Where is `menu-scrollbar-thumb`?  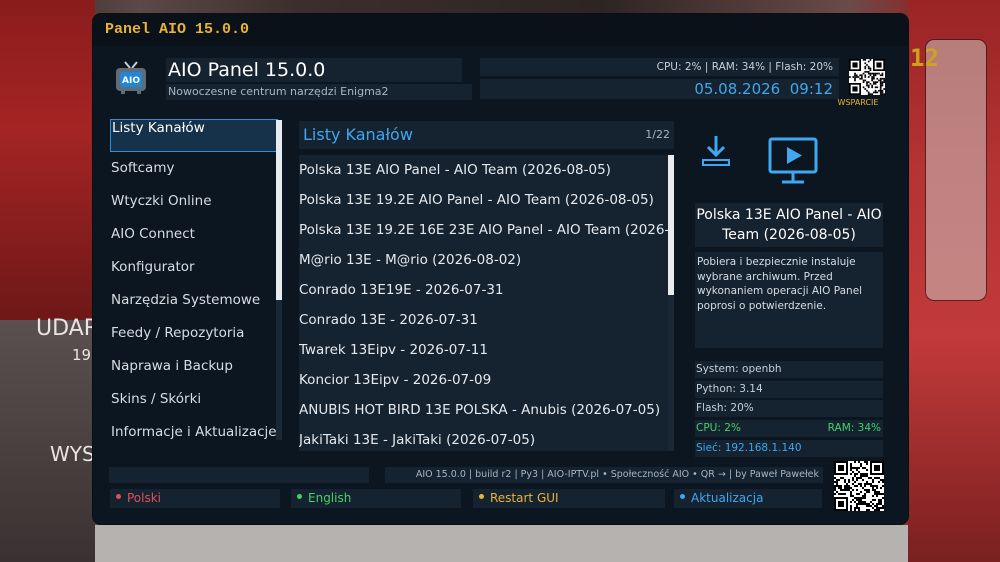 menu-scrollbar-thumb is located at coordinates (279, 210).